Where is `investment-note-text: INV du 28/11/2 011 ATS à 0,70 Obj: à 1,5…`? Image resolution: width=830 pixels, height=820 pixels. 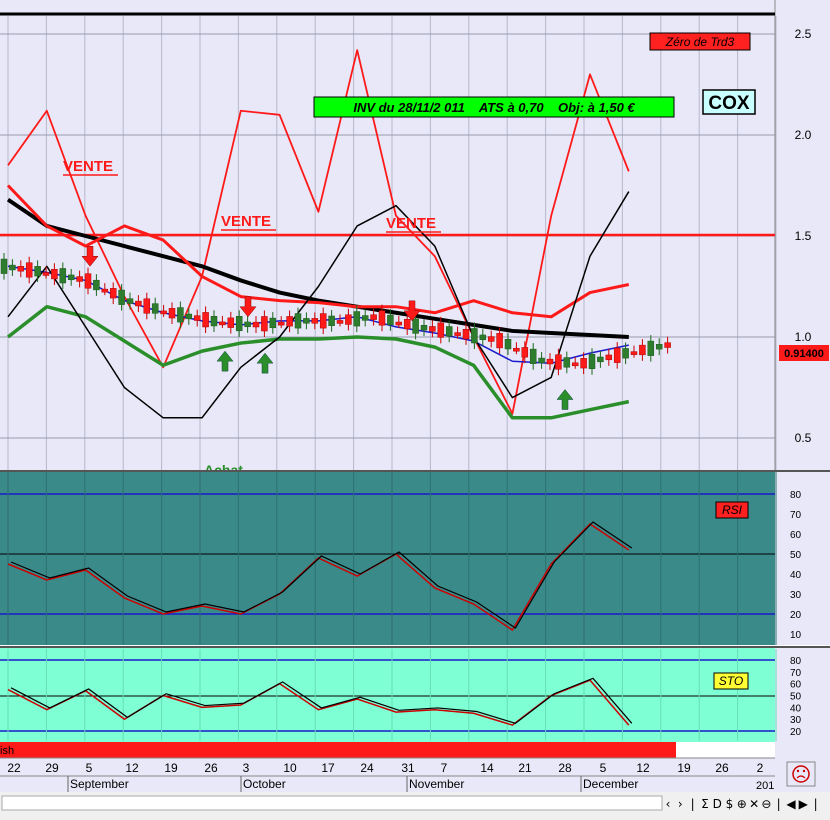
investment-note-text: INV du 28/11/2 011 ATS à 0,70 Obj: à 1,5… is located at coordinates (494, 107).